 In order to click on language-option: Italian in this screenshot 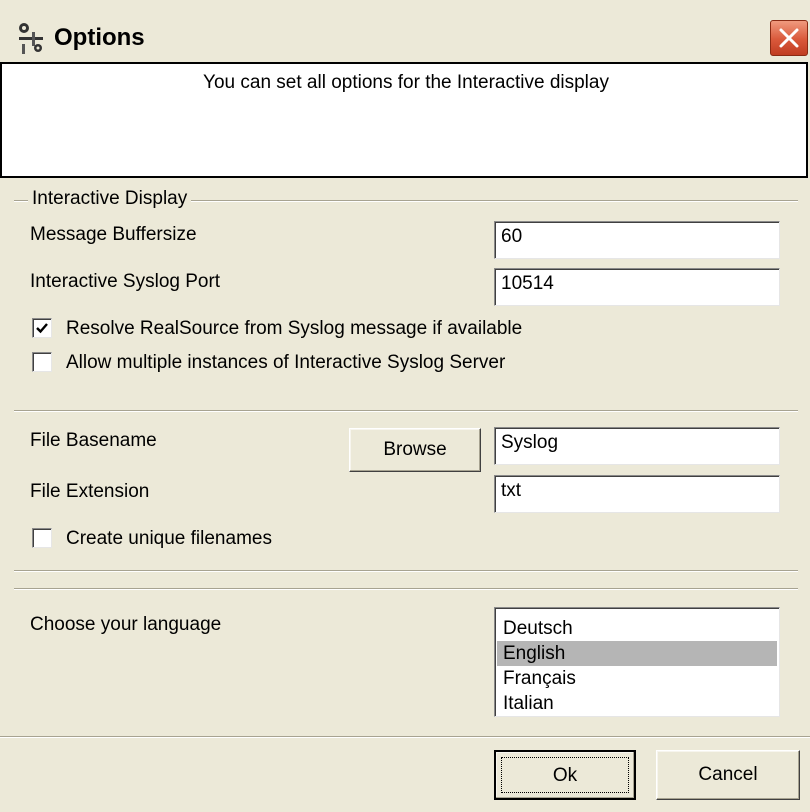, I will do `click(637, 703)`.